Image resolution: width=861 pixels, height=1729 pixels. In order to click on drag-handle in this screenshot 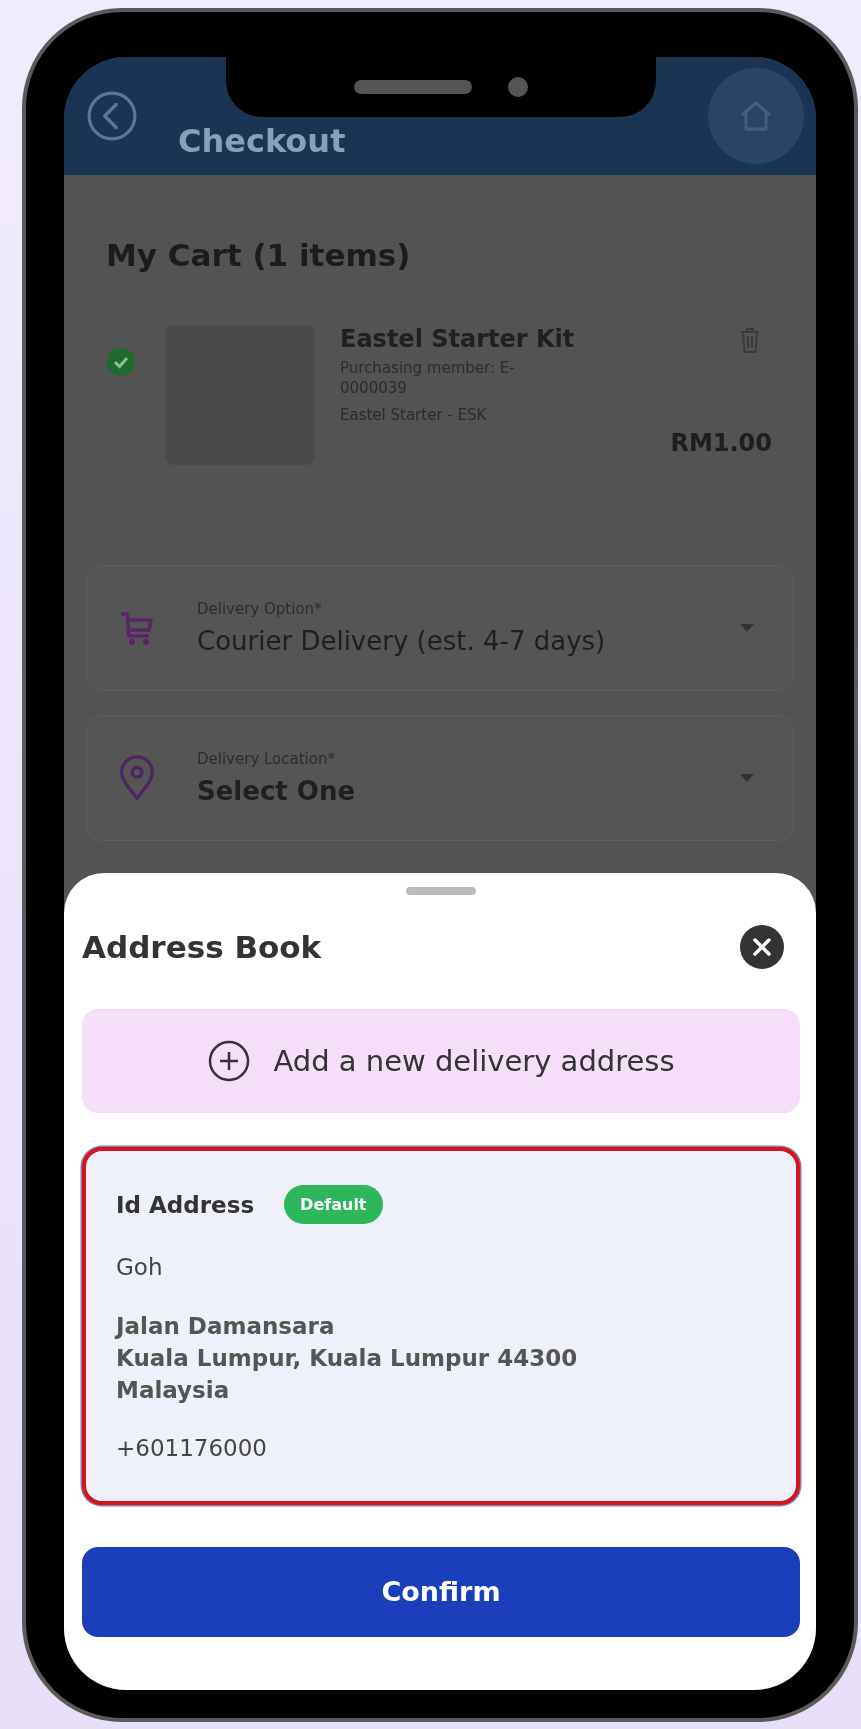, I will do `click(441, 891)`.